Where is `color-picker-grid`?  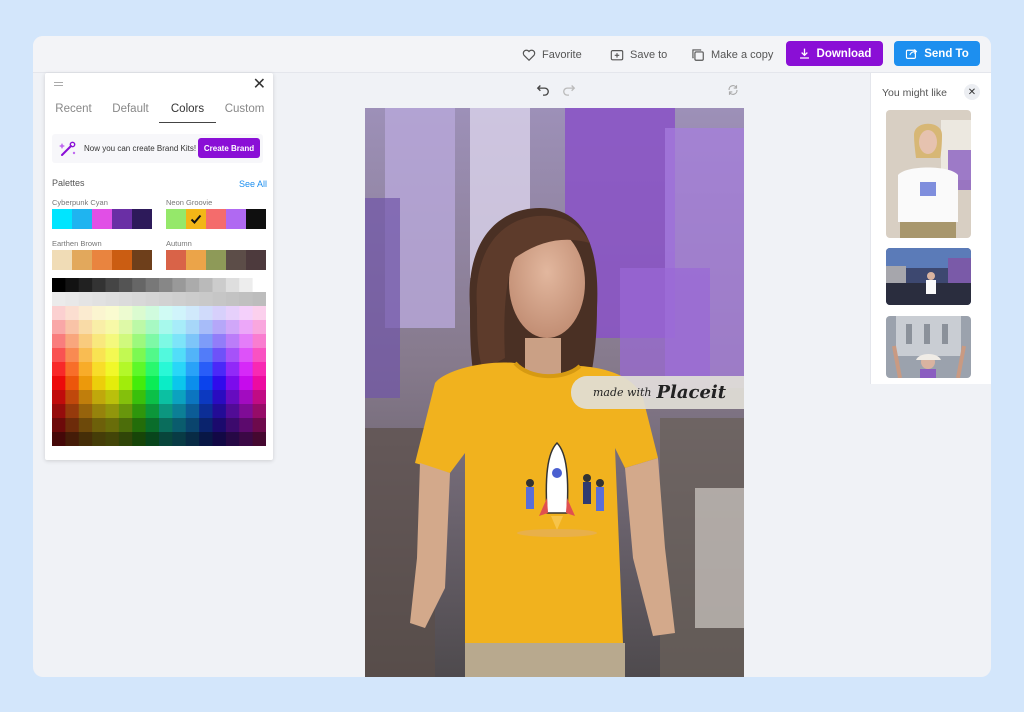
color-picker-grid is located at coordinates (159, 362).